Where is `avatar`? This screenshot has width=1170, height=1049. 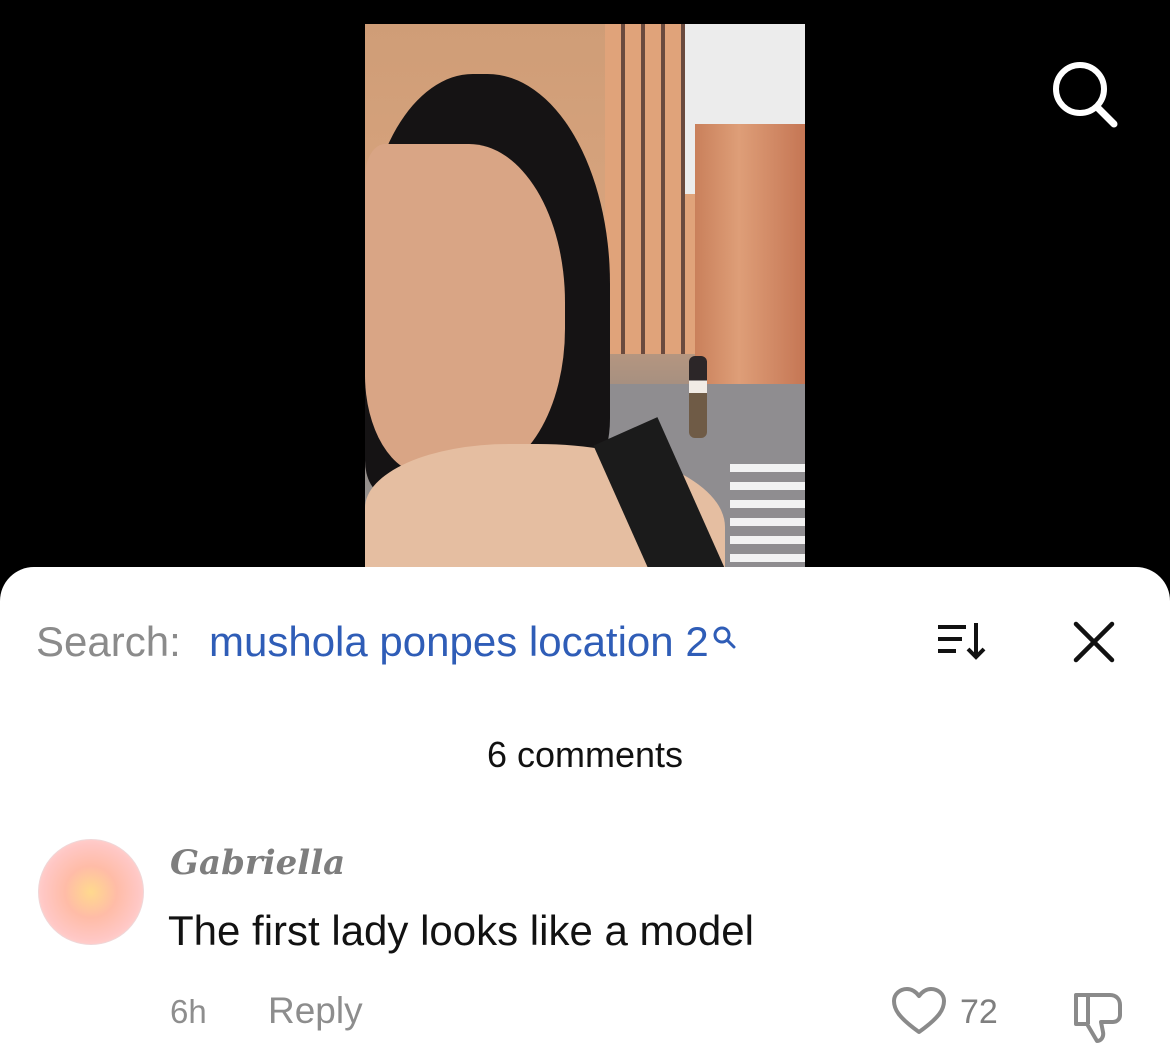 avatar is located at coordinates (91, 892).